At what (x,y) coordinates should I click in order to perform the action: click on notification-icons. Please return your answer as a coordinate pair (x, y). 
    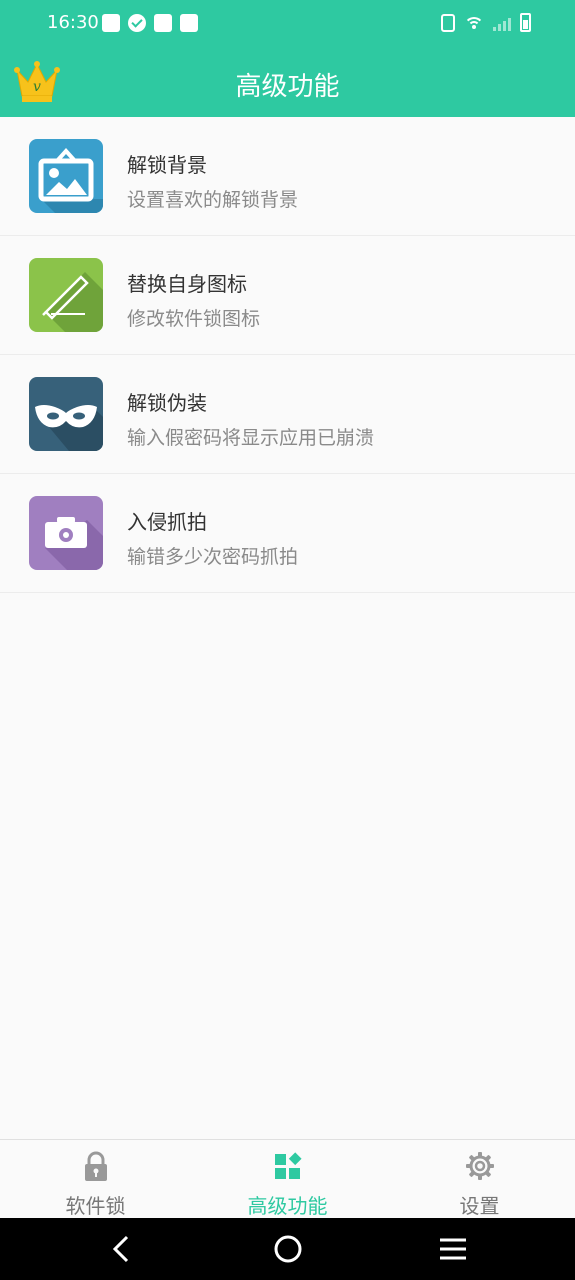
    Looking at the image, I should click on (150, 23).